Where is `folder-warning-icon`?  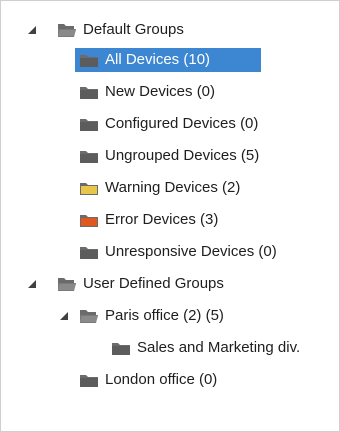 folder-warning-icon is located at coordinates (89, 188).